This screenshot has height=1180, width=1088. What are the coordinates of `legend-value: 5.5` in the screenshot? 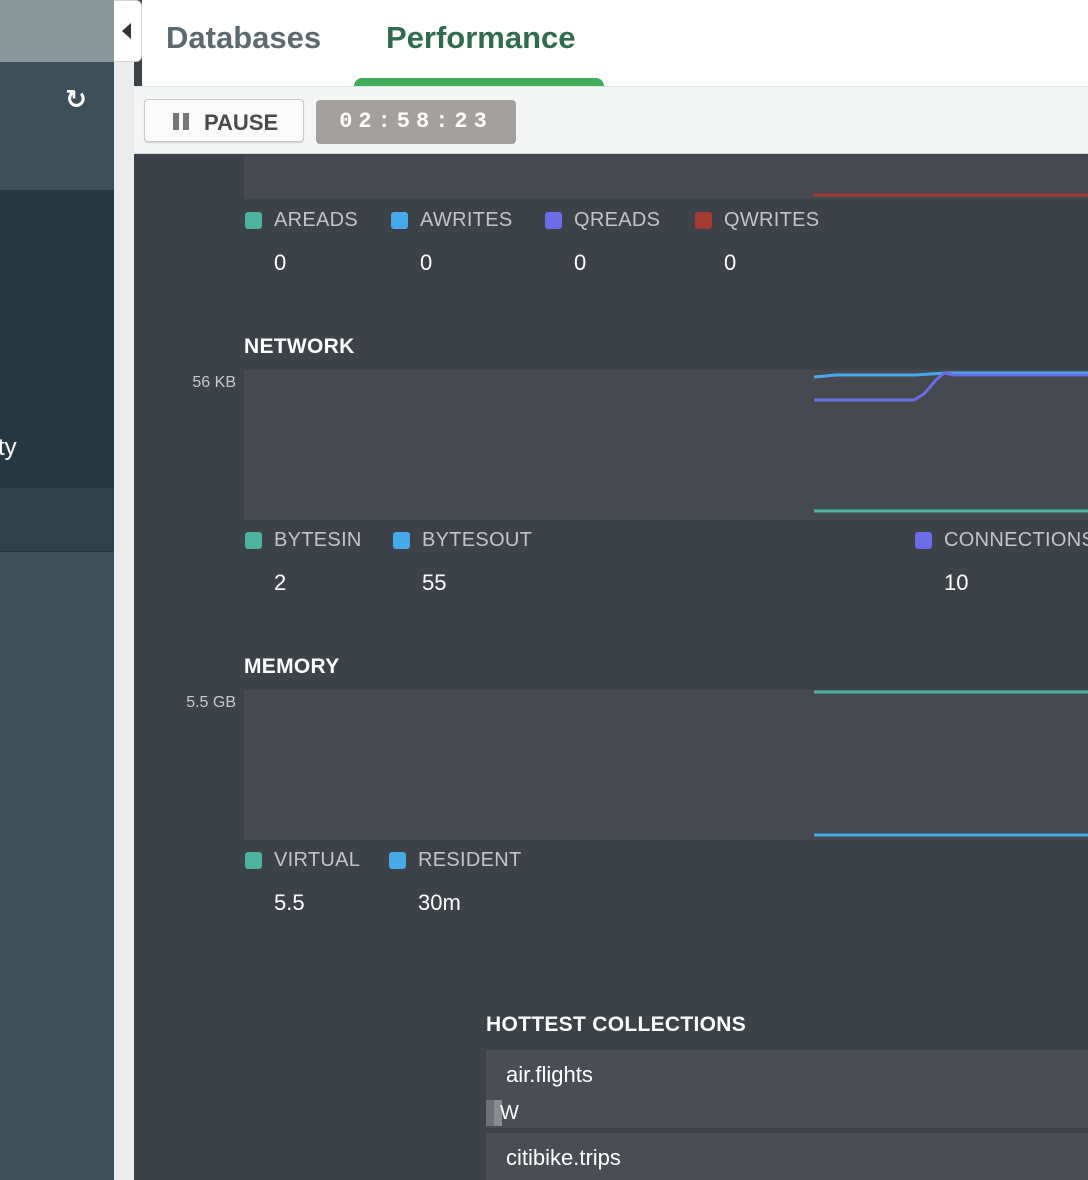 It's located at (289, 902).